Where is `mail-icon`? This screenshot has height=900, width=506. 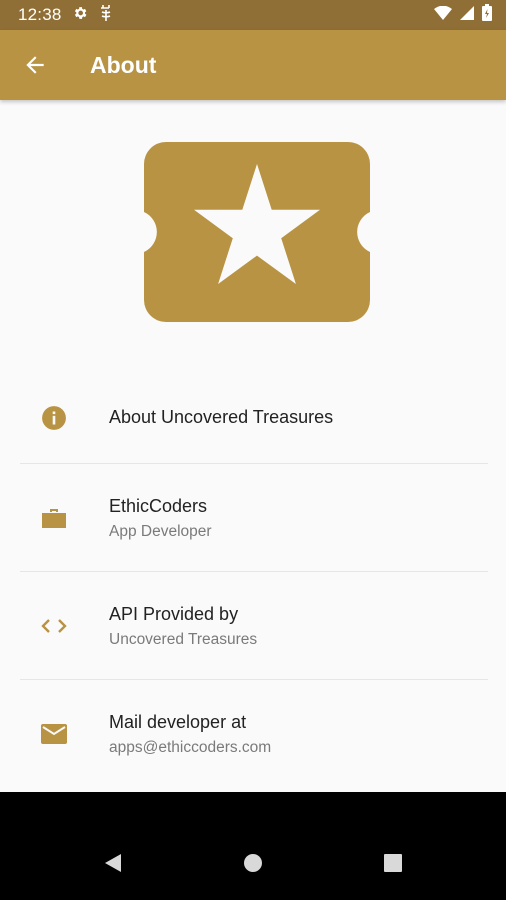 mail-icon is located at coordinates (54, 734).